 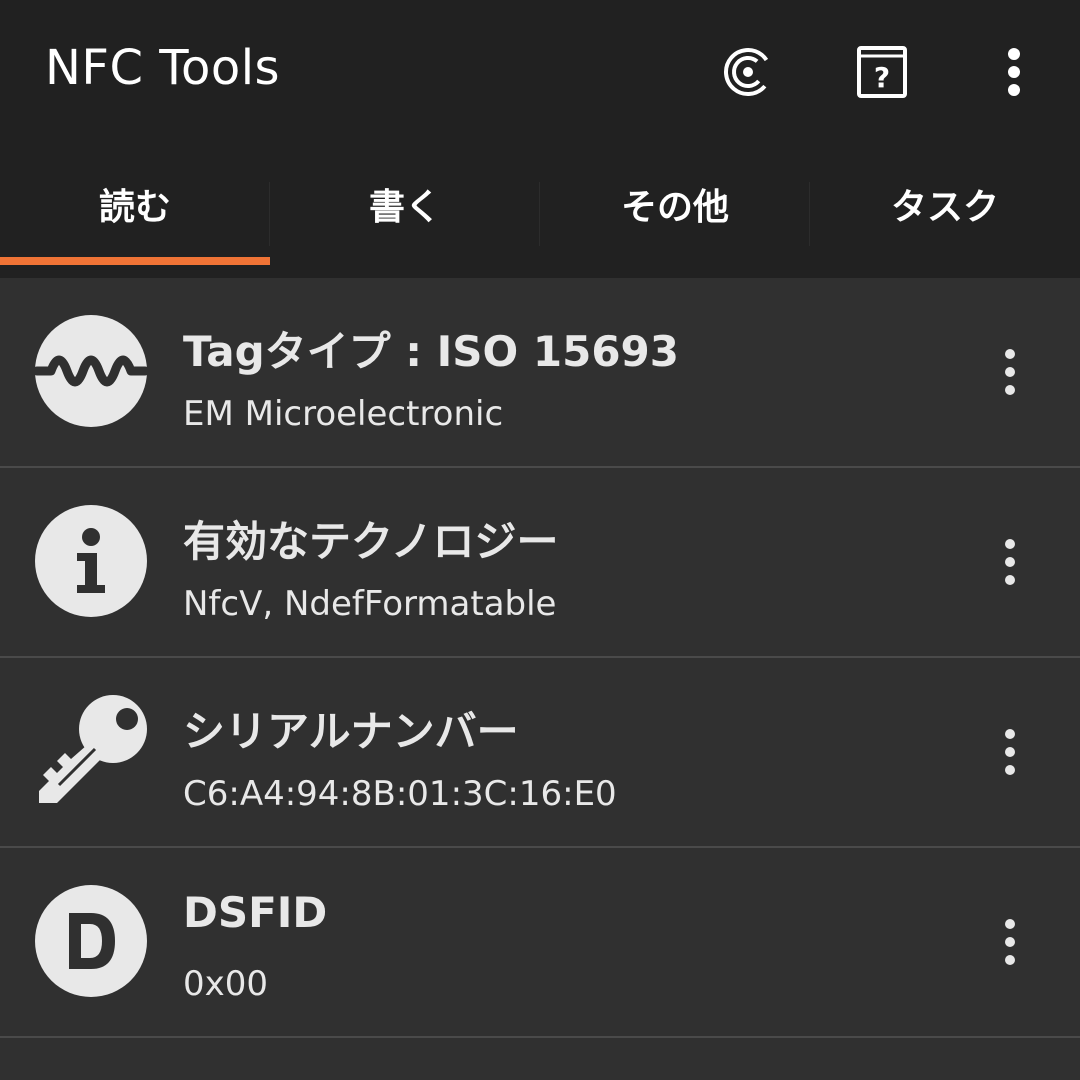 What do you see at coordinates (91, 561) in the screenshot?
I see `info-icon` at bounding box center [91, 561].